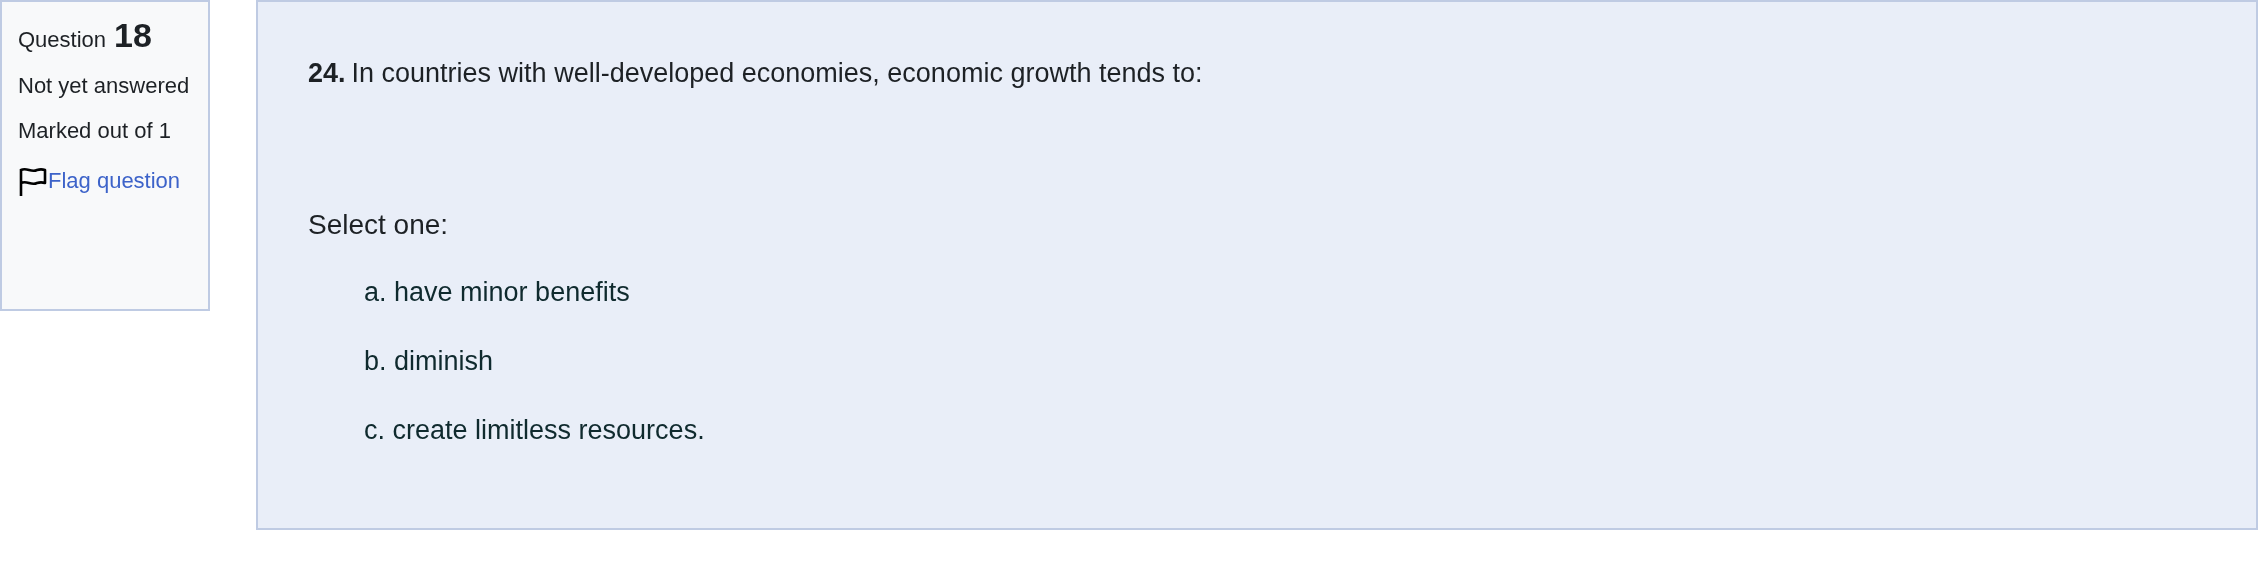 This screenshot has width=2258, height=562. I want to click on answer-option: b. diminish, so click(1285, 361).